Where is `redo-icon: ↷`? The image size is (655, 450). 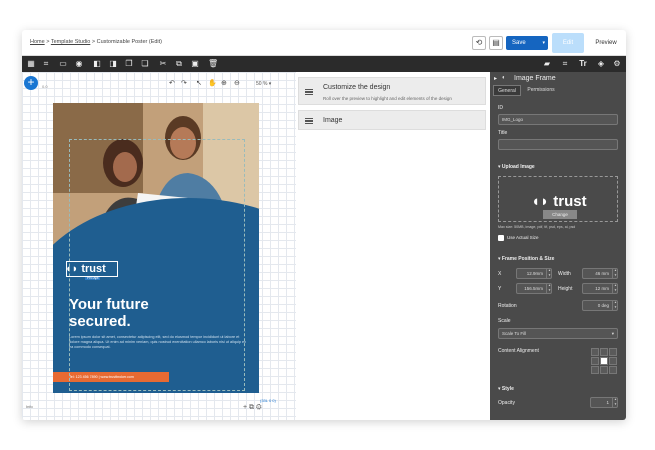
redo-icon: ↷ is located at coordinates (184, 83).